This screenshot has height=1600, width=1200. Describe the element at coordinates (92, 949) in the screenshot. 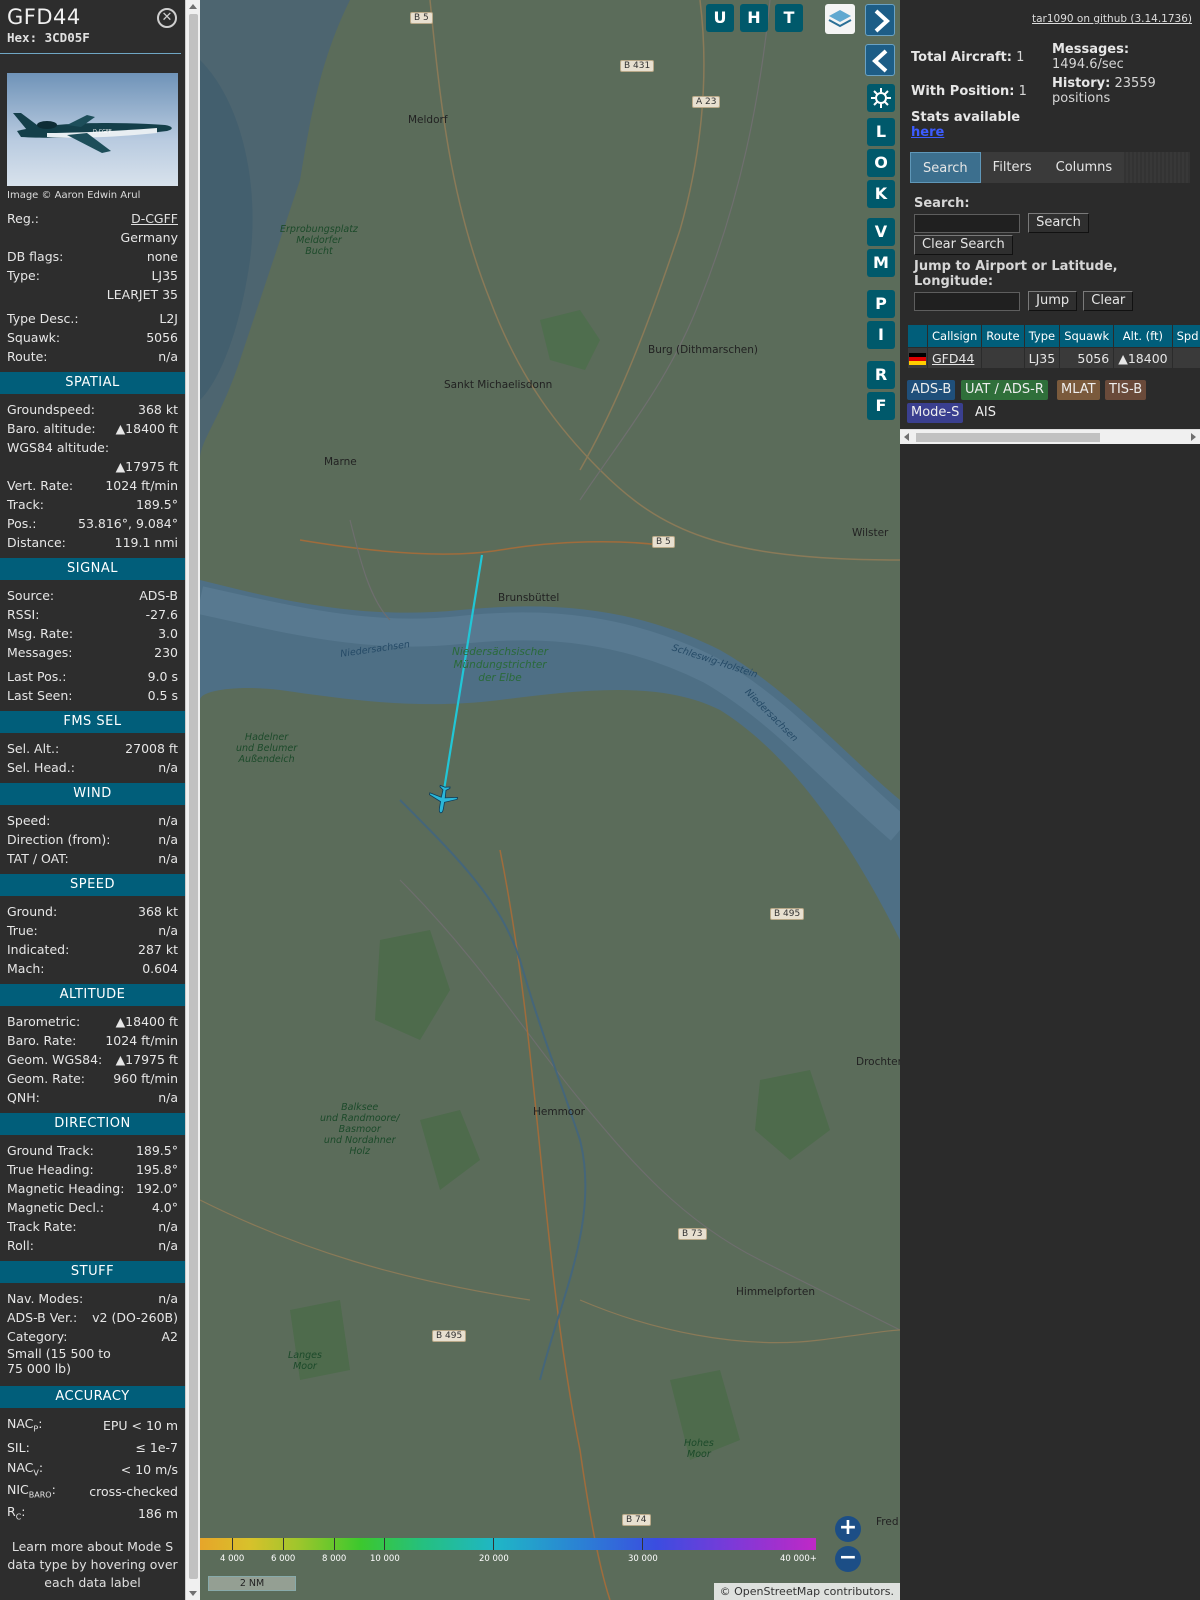

I see `info-row: Indicated: 287 kt` at that location.